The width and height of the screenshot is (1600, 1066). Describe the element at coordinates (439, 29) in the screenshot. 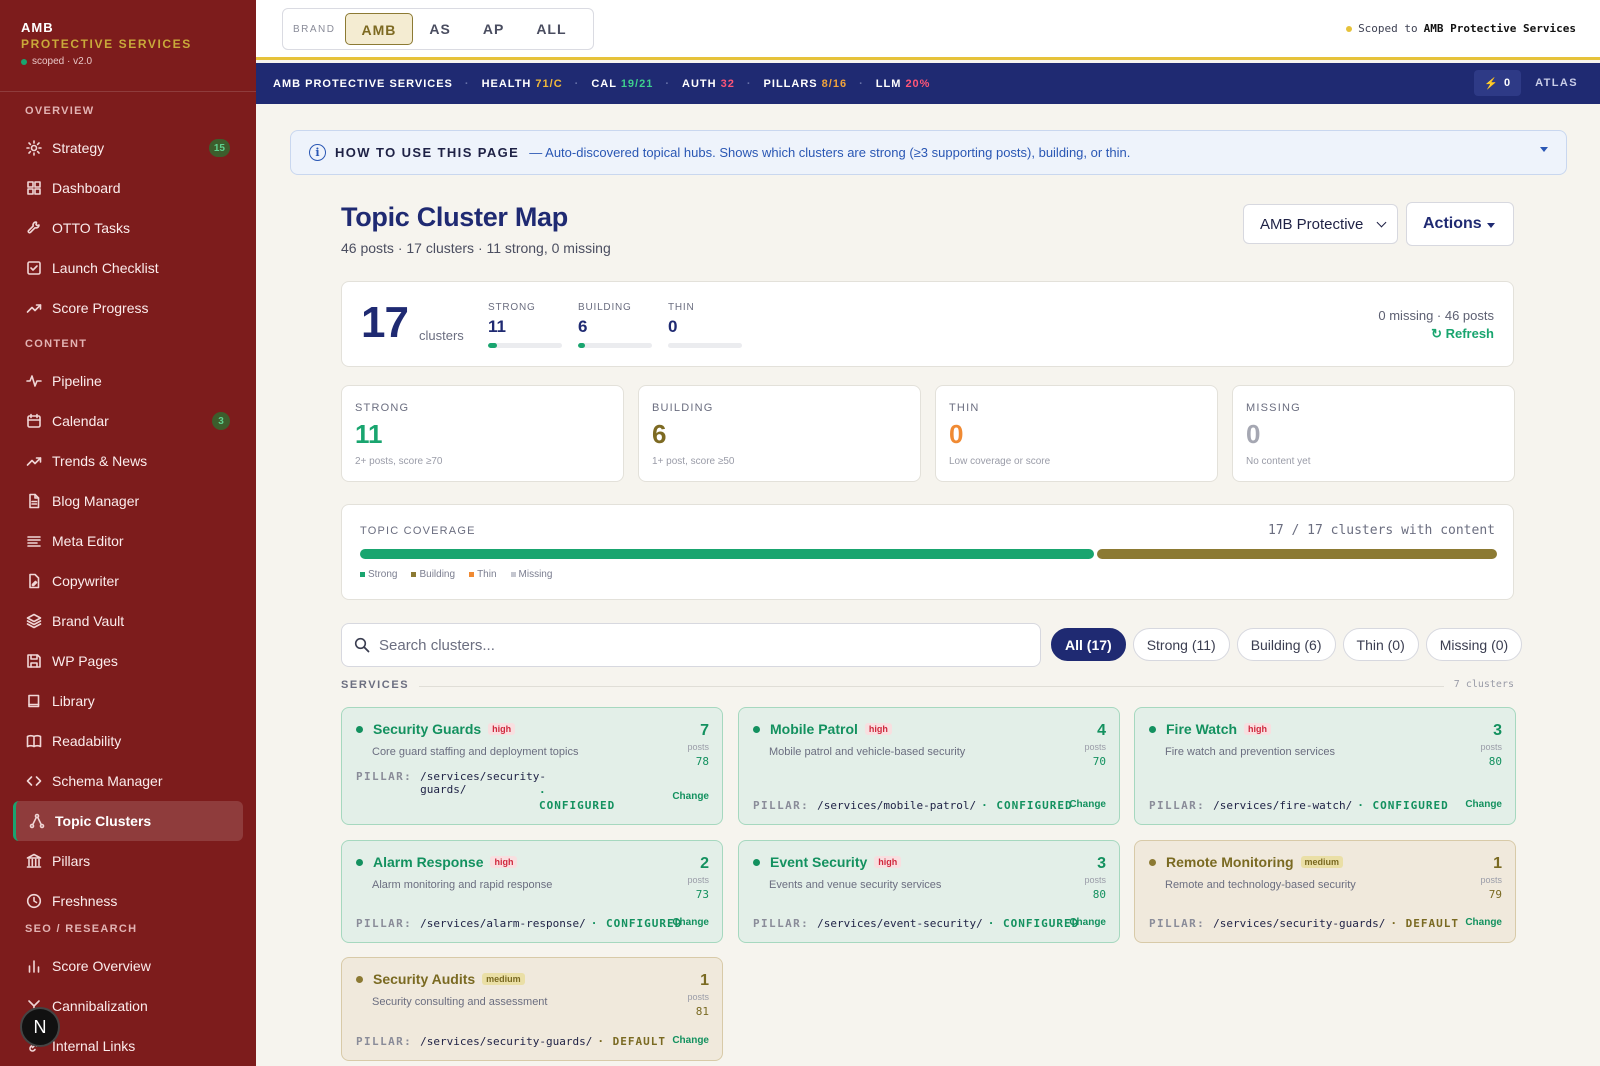

I see `brand-option-as: AS` at that location.